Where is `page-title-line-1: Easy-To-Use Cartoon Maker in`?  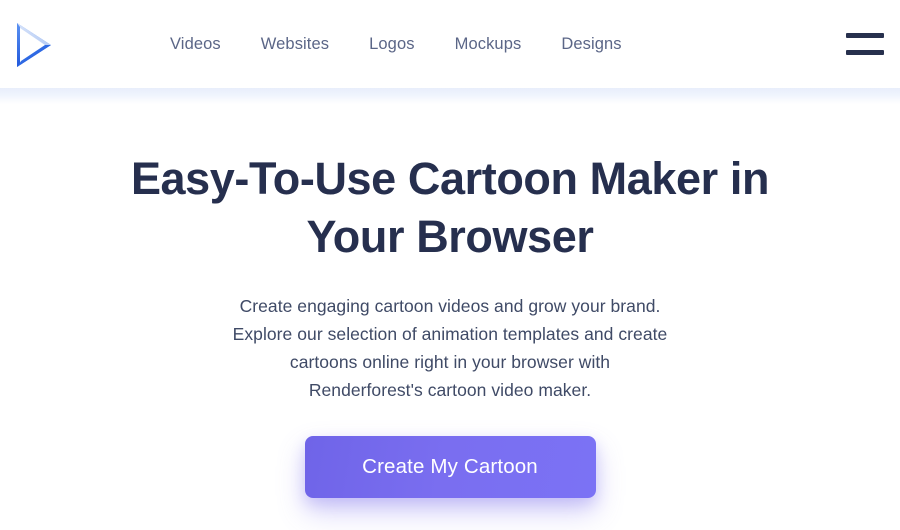 page-title-line-1: Easy-To-Use Cartoon Maker in is located at coordinates (450, 178).